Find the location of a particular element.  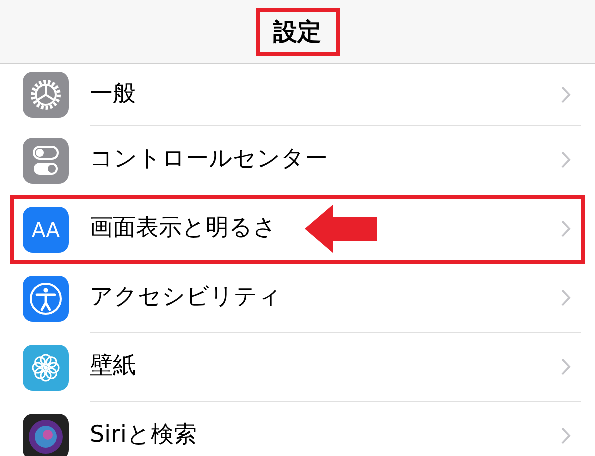

settings-row: 壁紙 is located at coordinates (297, 367).